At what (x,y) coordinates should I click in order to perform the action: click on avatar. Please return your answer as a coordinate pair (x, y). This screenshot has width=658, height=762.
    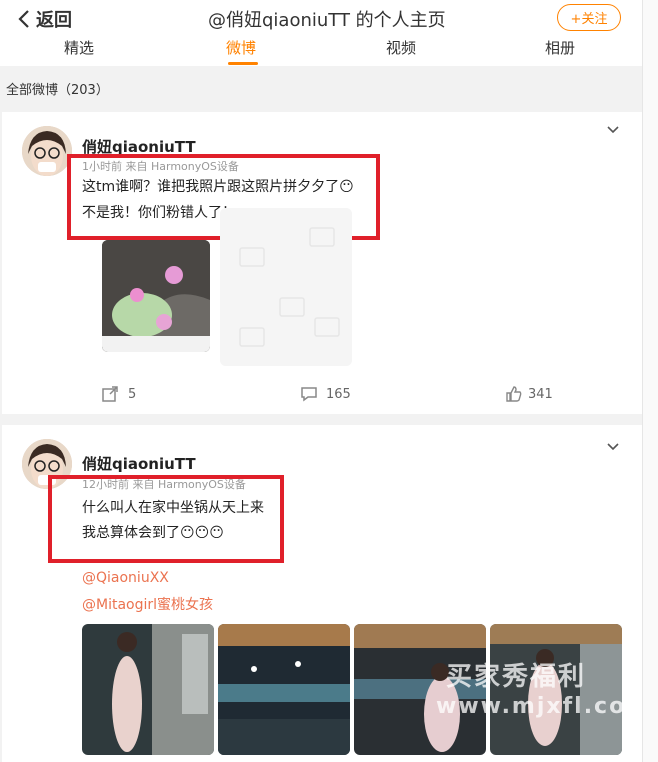
    Looking at the image, I should click on (47, 151).